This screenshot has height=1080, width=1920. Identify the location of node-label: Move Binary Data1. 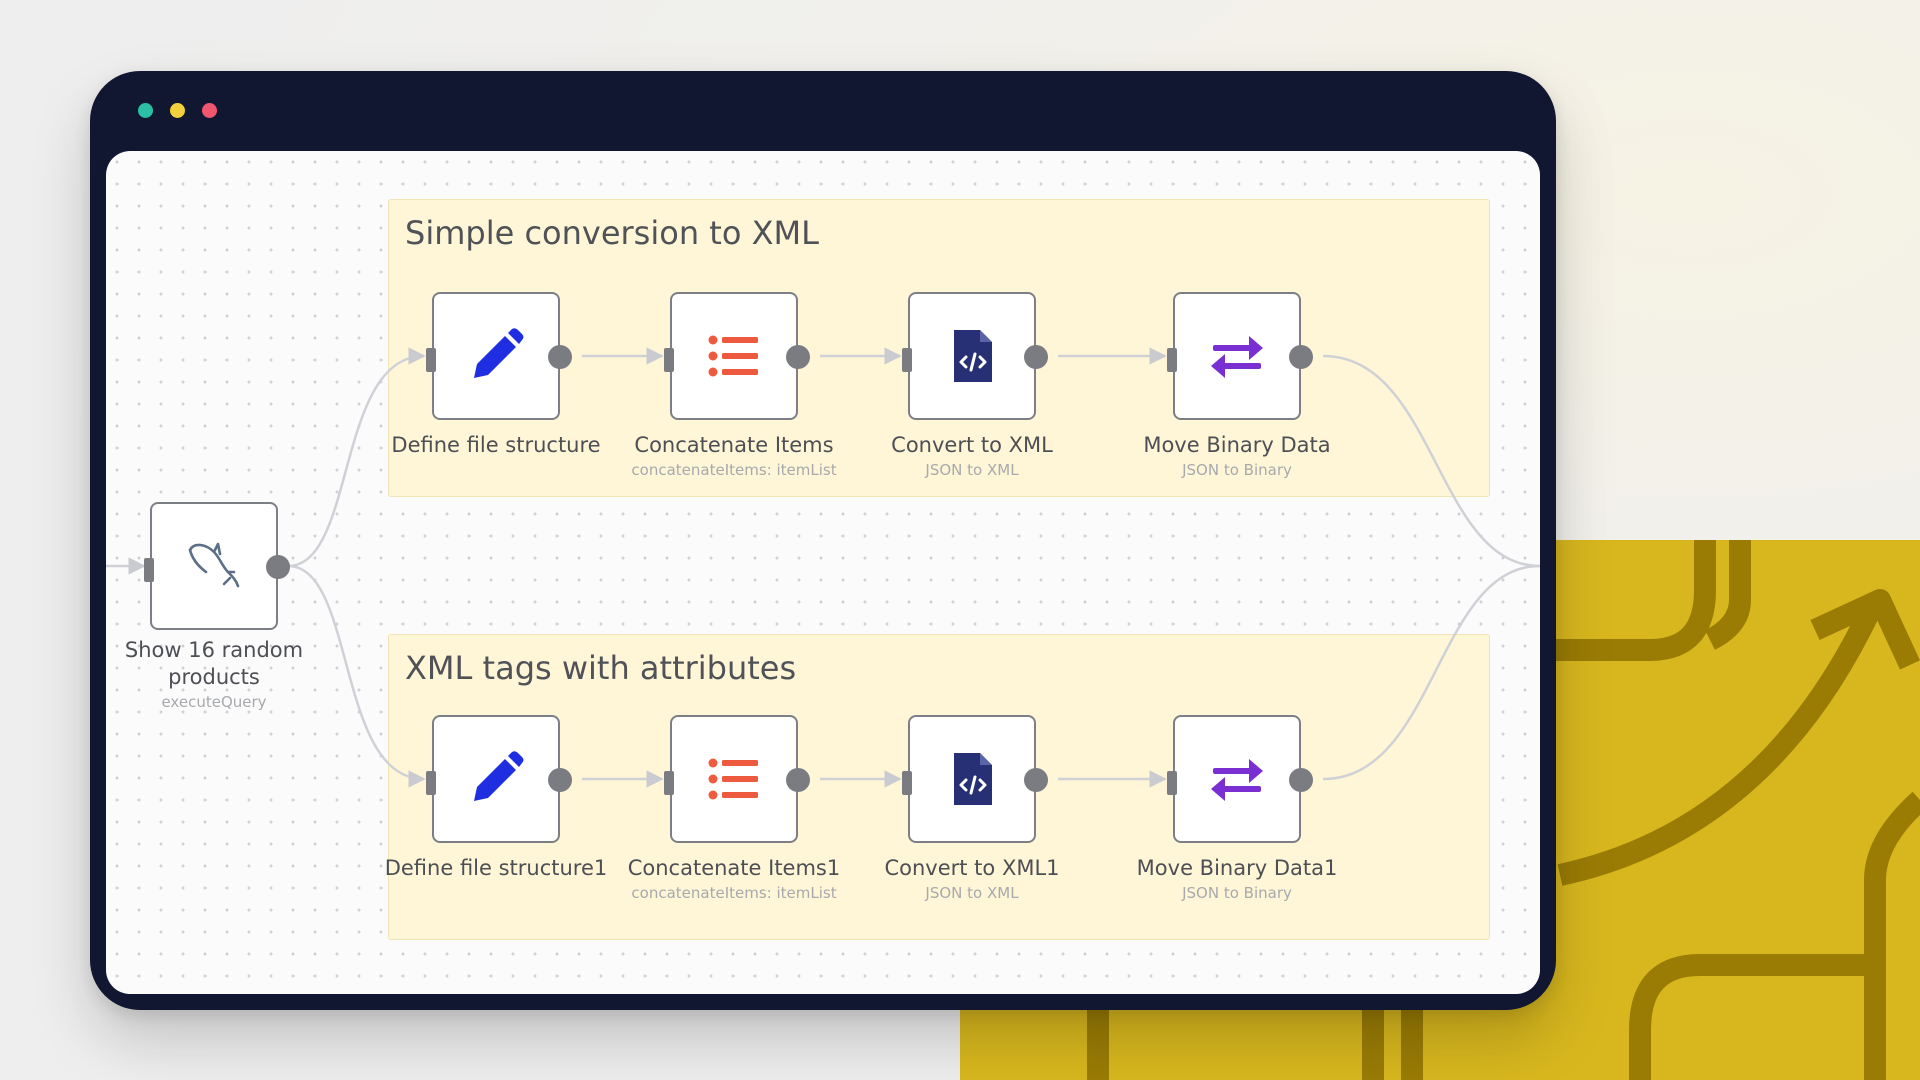
(1237, 868).